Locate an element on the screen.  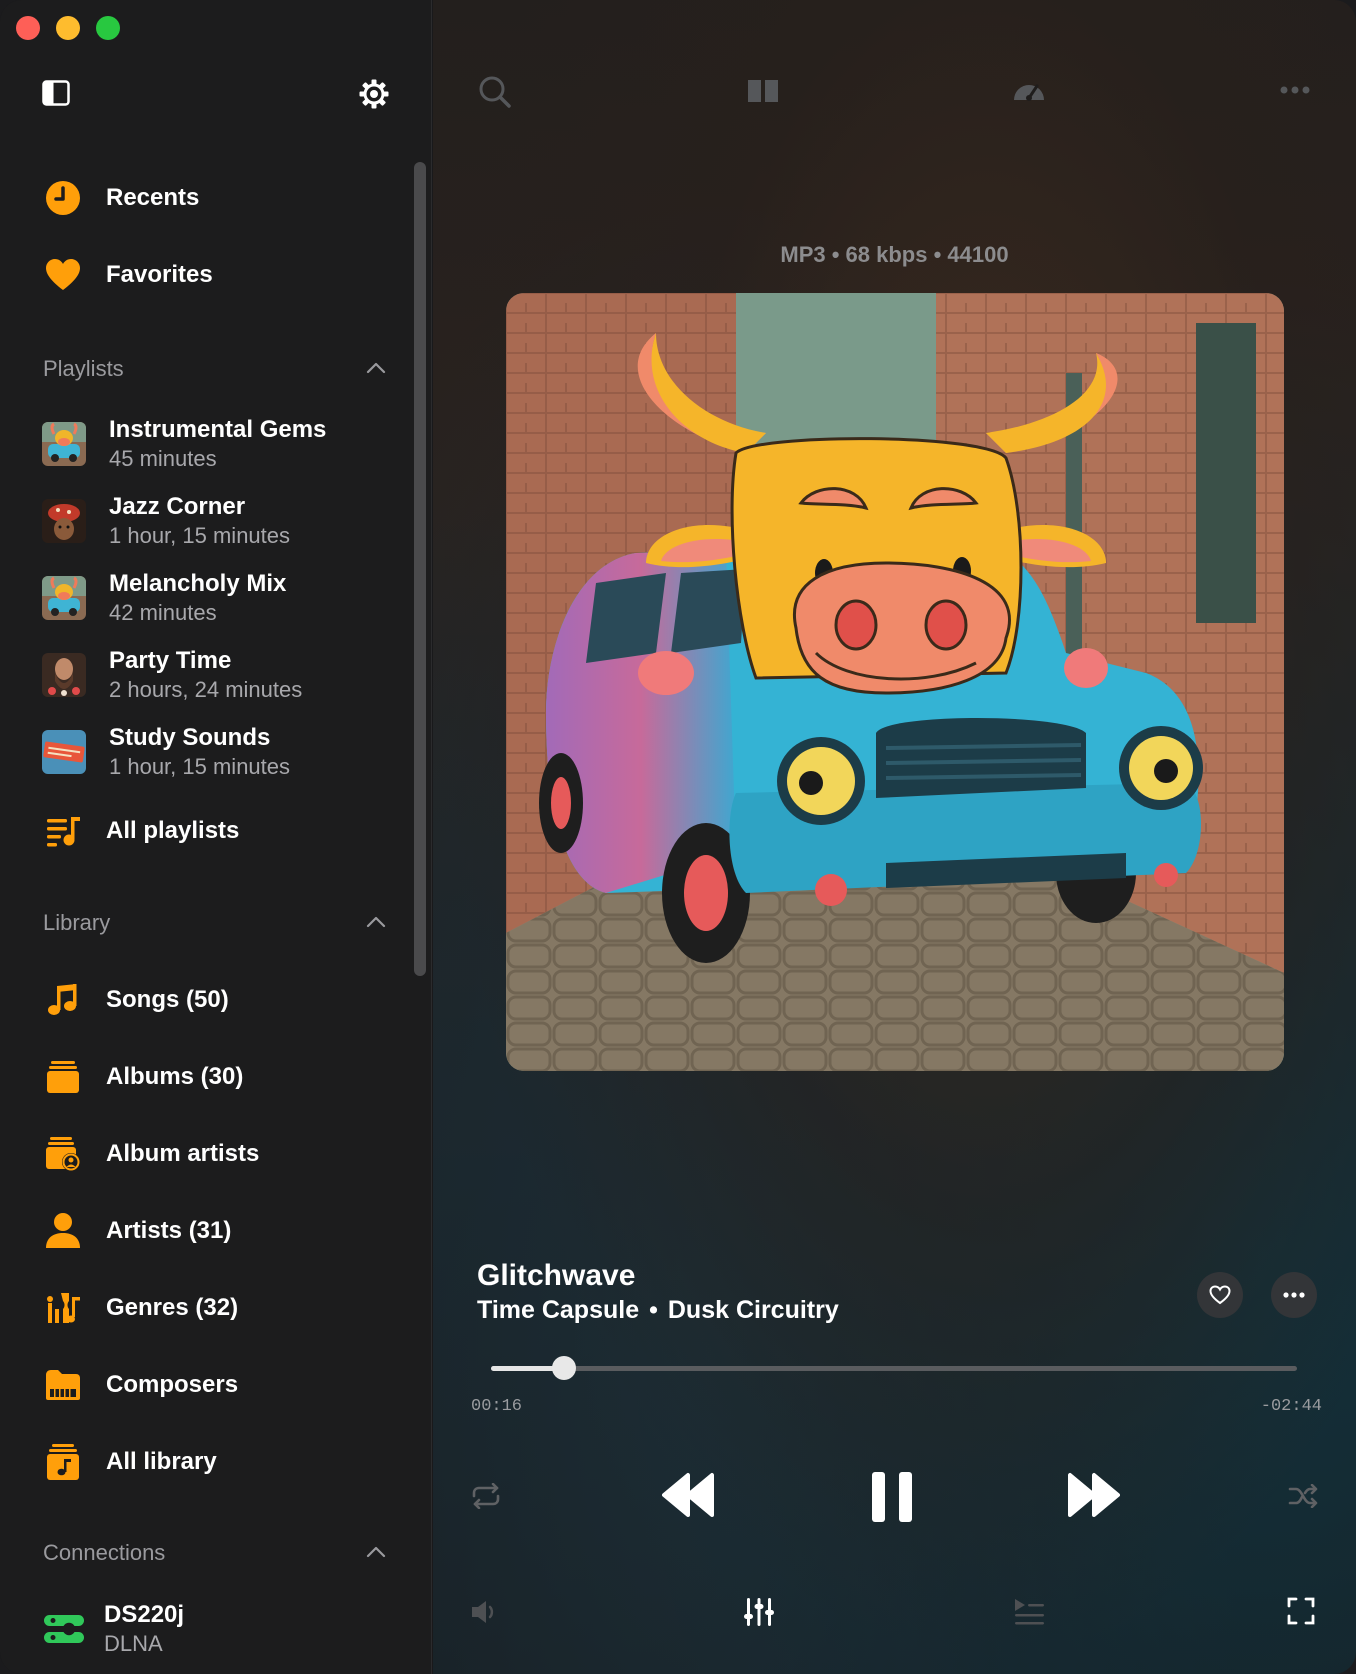
shuffle-icon is located at coordinates (1303, 1496).